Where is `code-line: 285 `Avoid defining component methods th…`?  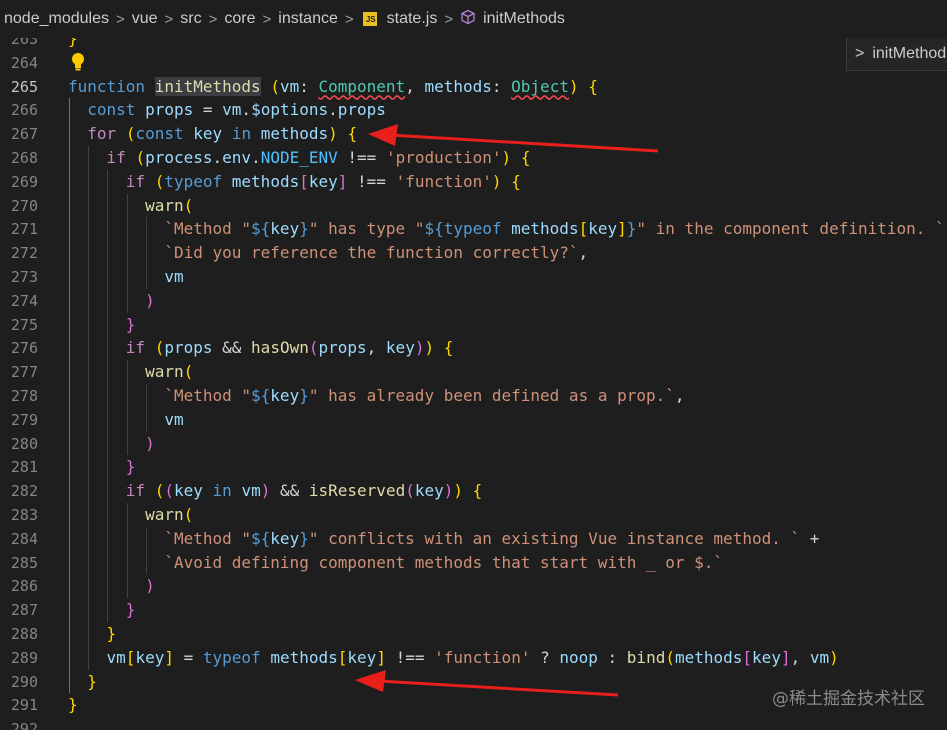 code-line: 285 `Avoid defining component methods th… is located at coordinates (473, 563).